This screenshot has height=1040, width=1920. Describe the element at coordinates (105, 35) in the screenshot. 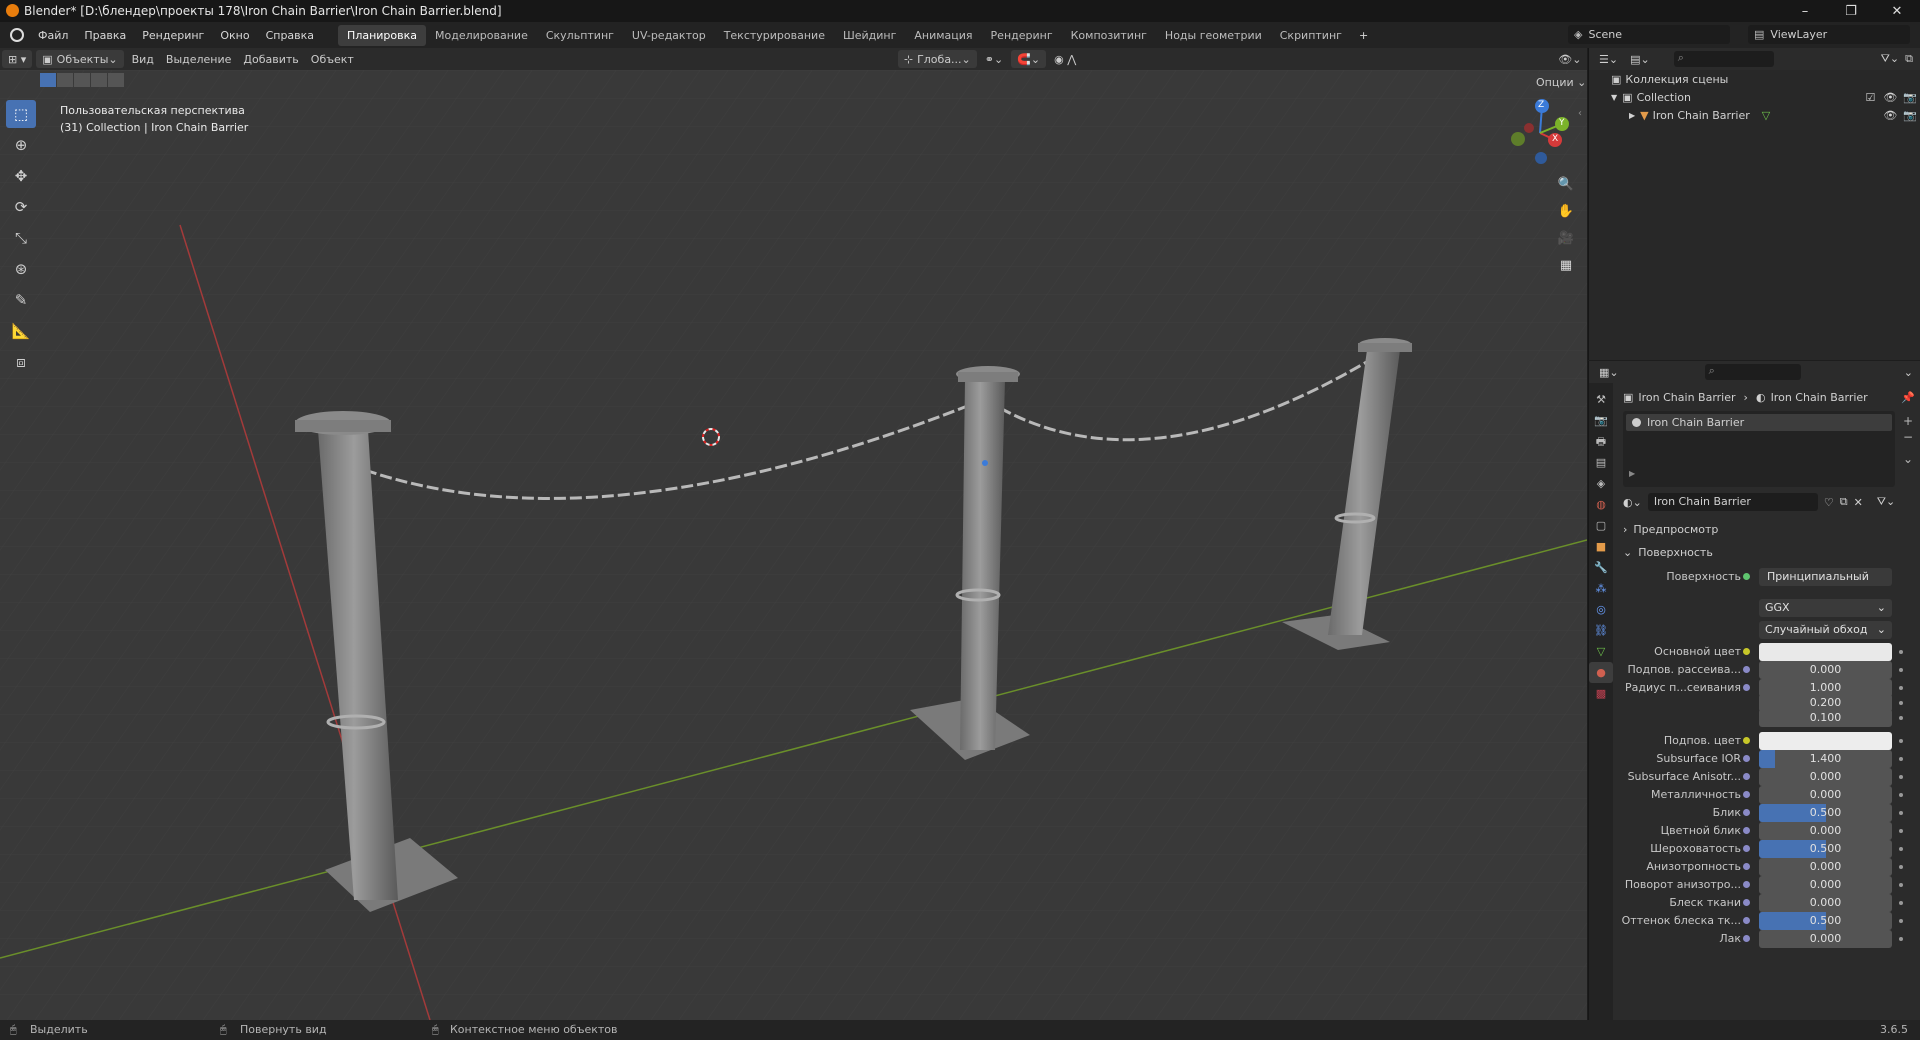

I see `menu-item: Правка` at that location.